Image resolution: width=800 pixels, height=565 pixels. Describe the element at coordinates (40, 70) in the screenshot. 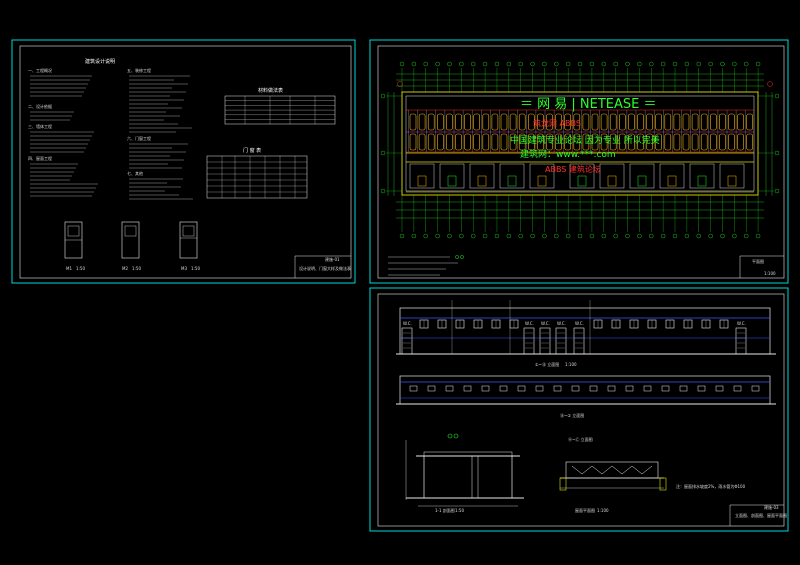

I see `section-heading-1: 一、工程概况` at that location.